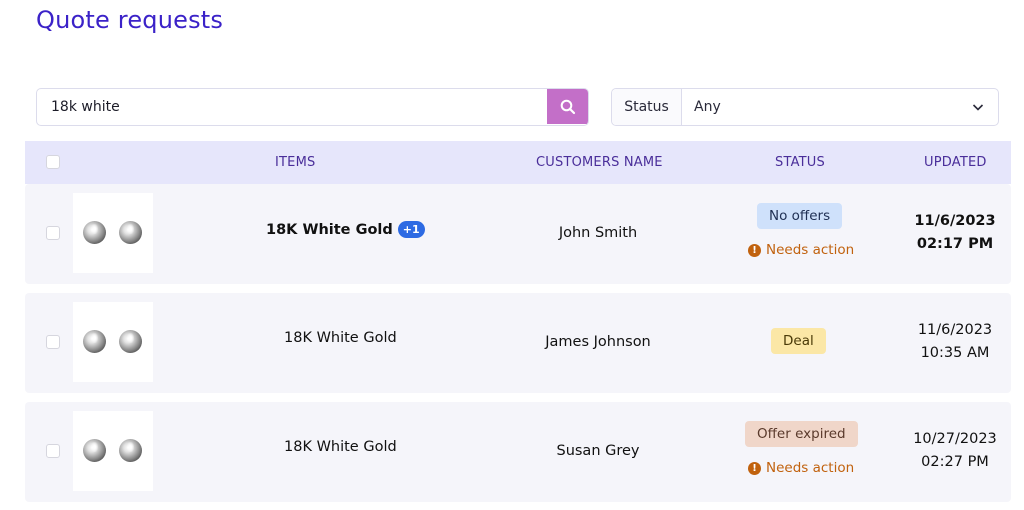 The height and width of the screenshot is (510, 1024). What do you see at coordinates (798, 341) in the screenshot?
I see `status-badge: Deal` at bounding box center [798, 341].